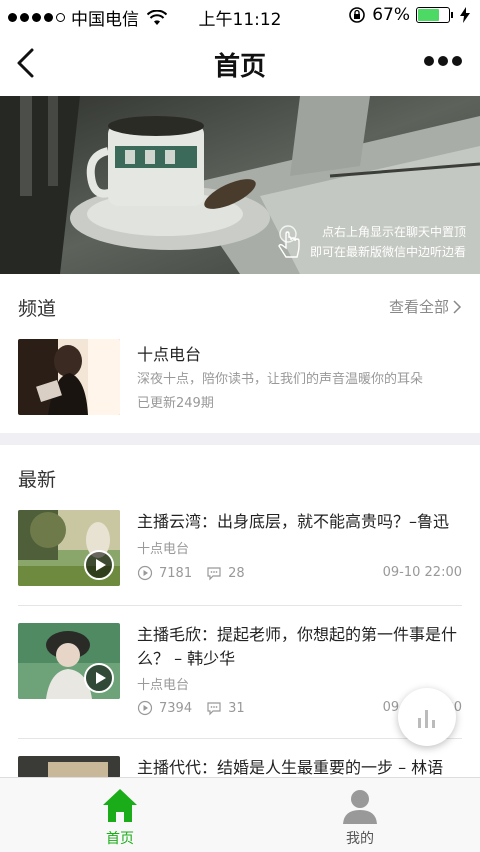  Describe the element at coordinates (239, 67) in the screenshot. I see `page-title: 首页` at that location.